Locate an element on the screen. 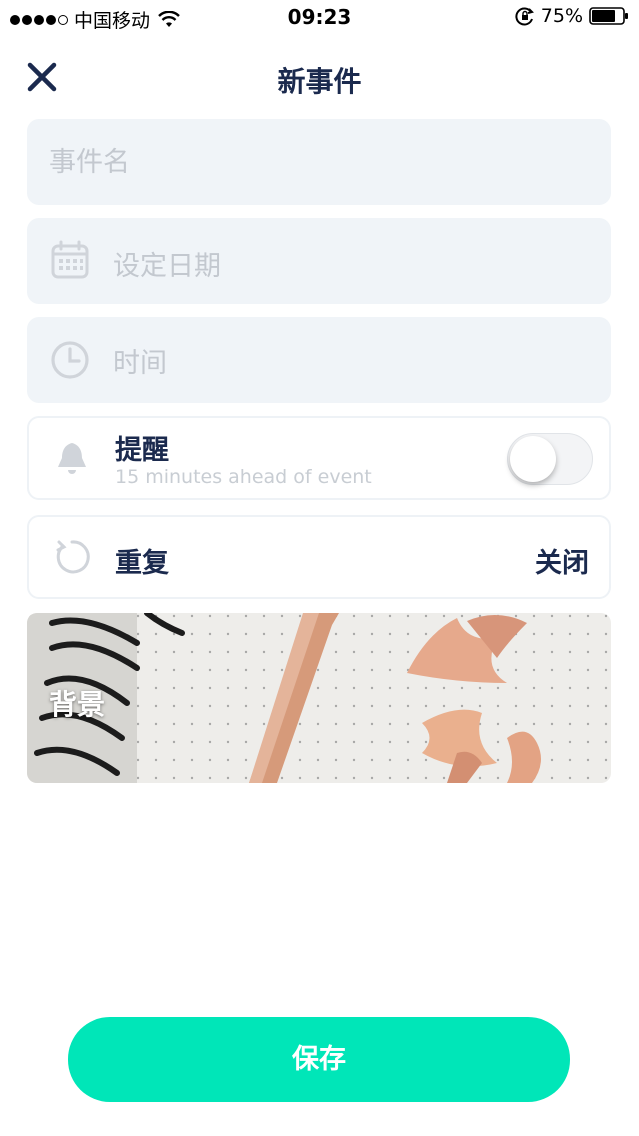 The image size is (639, 1136). status-right: 75% is located at coordinates (572, 16).